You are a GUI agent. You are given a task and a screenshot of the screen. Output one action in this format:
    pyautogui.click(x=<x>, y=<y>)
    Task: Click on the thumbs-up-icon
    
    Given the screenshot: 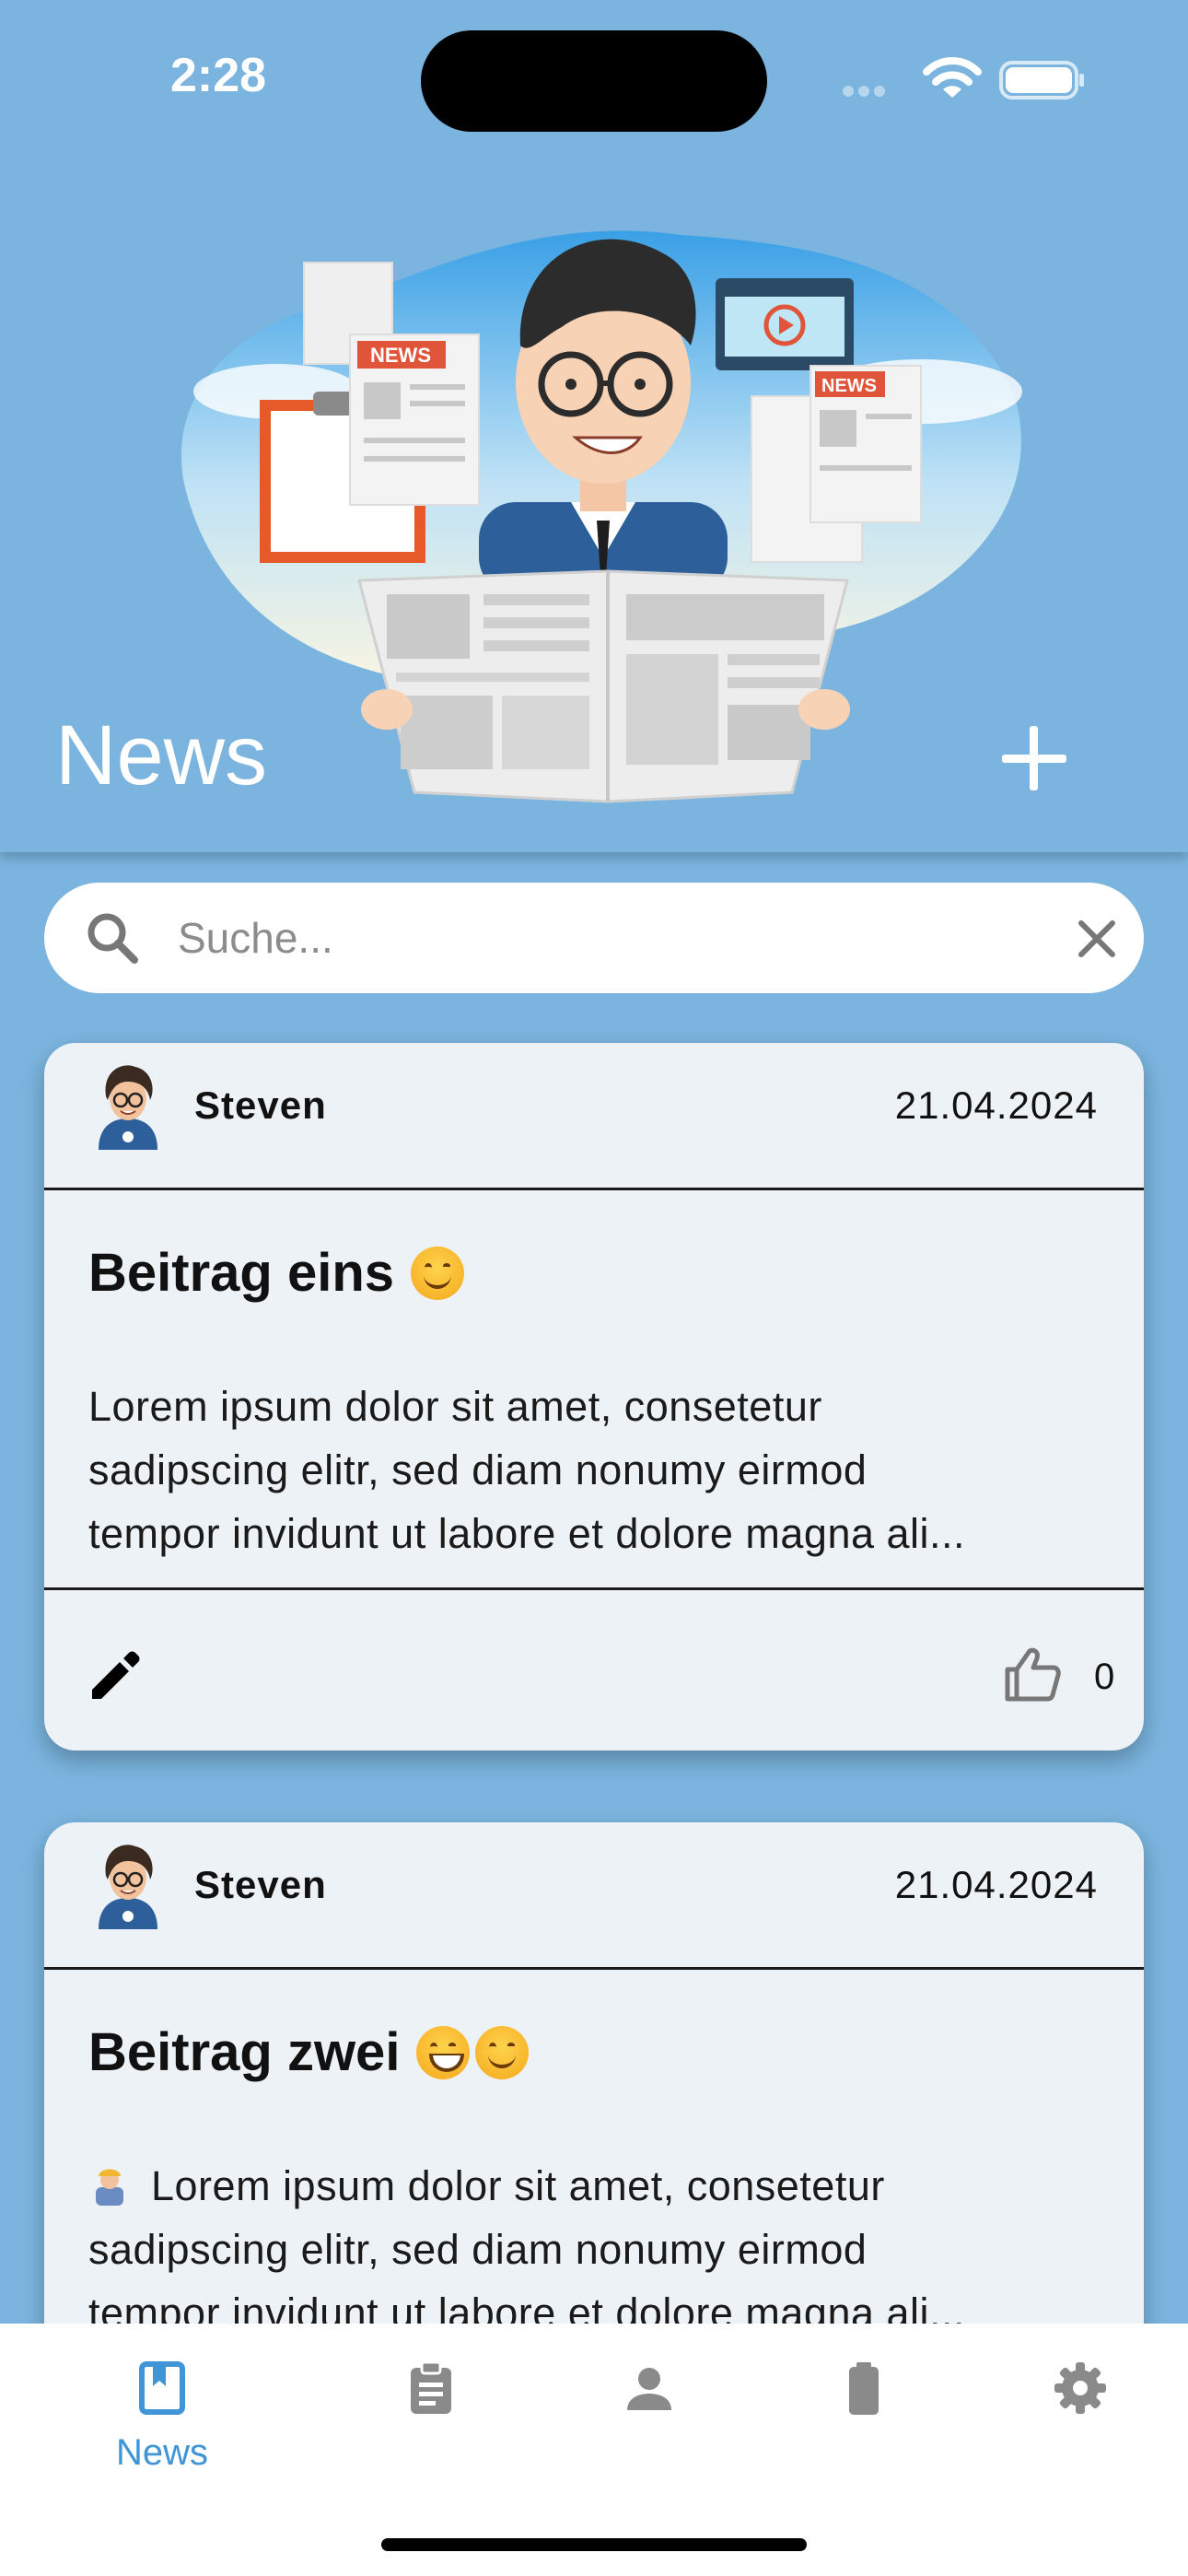 What is the action you would take?
    pyautogui.click(x=1032, y=1674)
    